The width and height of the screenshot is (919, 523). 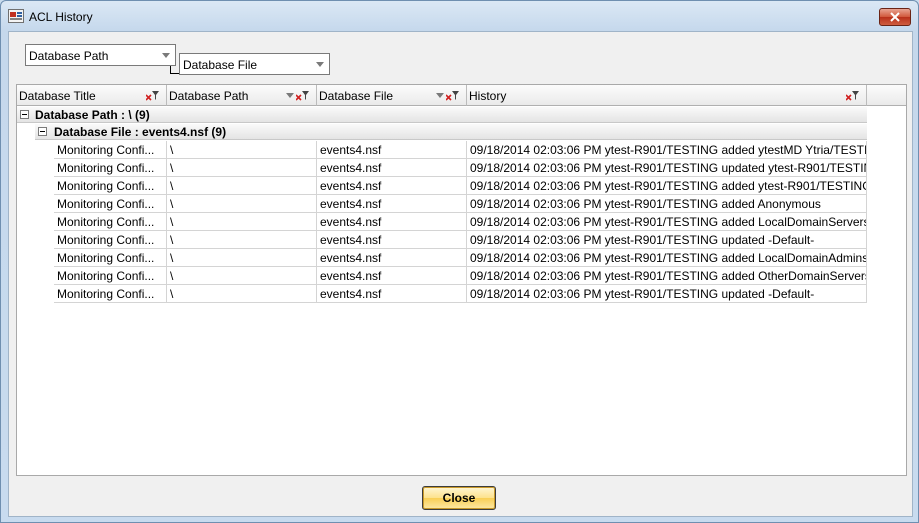 I want to click on group-by-chip-database-path: Database Path, so click(x=100, y=55).